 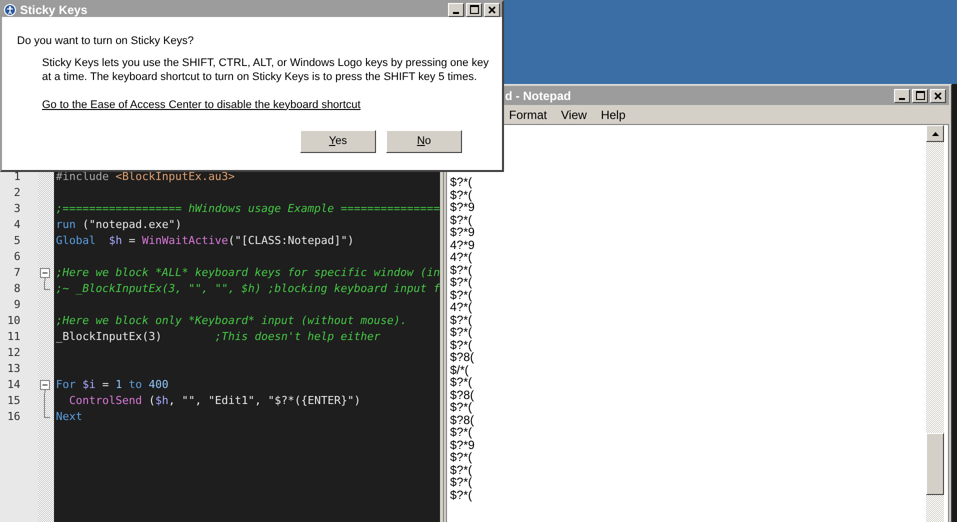 I want to click on text-line: 4?*9, so click(x=462, y=244).